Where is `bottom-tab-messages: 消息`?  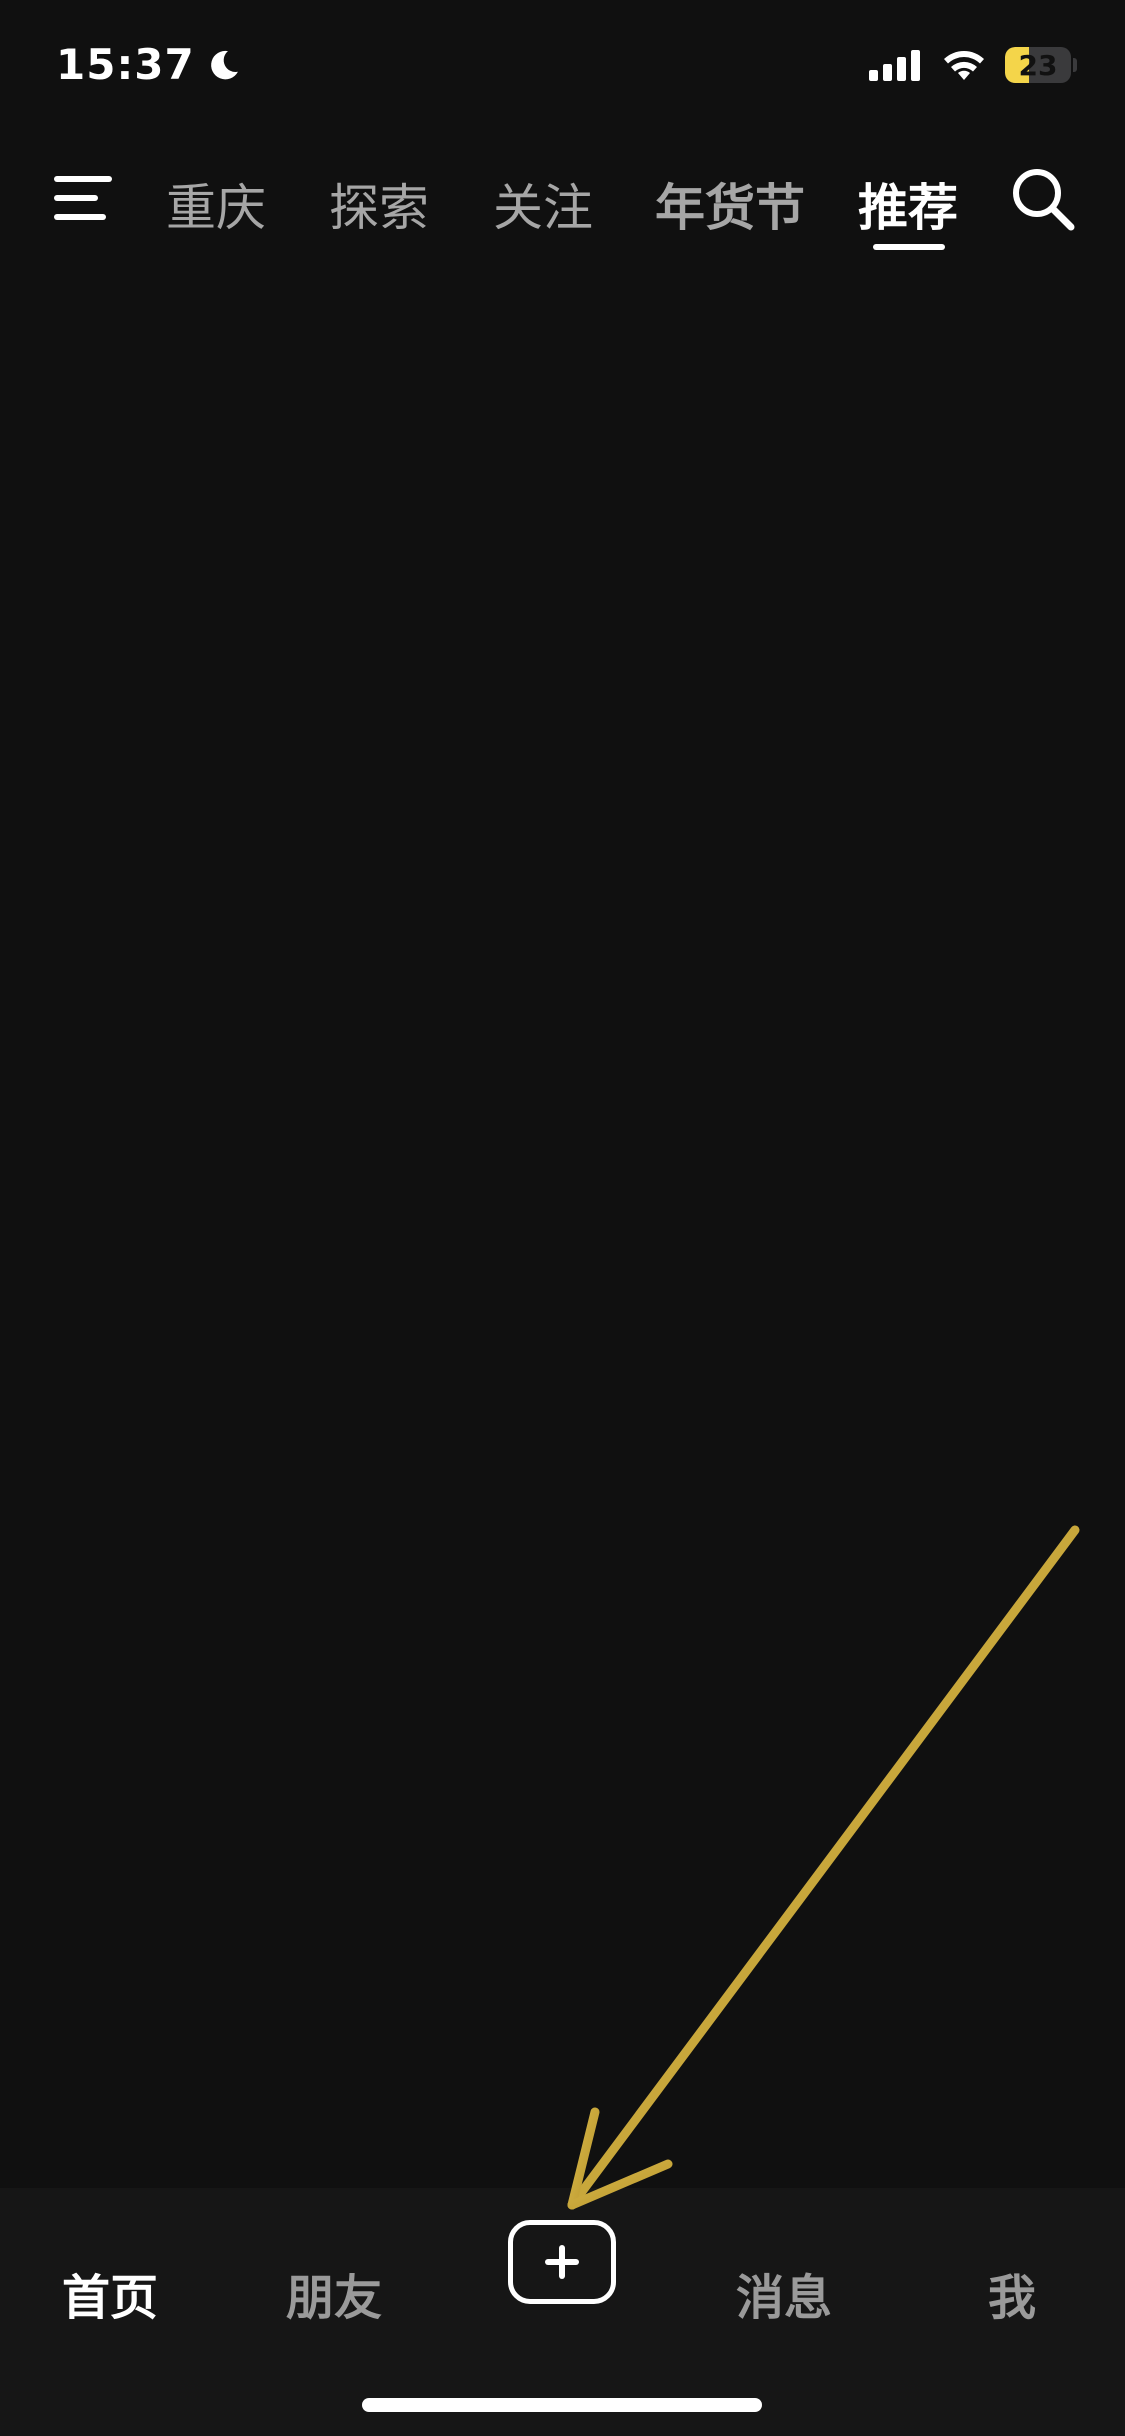 bottom-tab-messages: 消息 is located at coordinates (784, 2293).